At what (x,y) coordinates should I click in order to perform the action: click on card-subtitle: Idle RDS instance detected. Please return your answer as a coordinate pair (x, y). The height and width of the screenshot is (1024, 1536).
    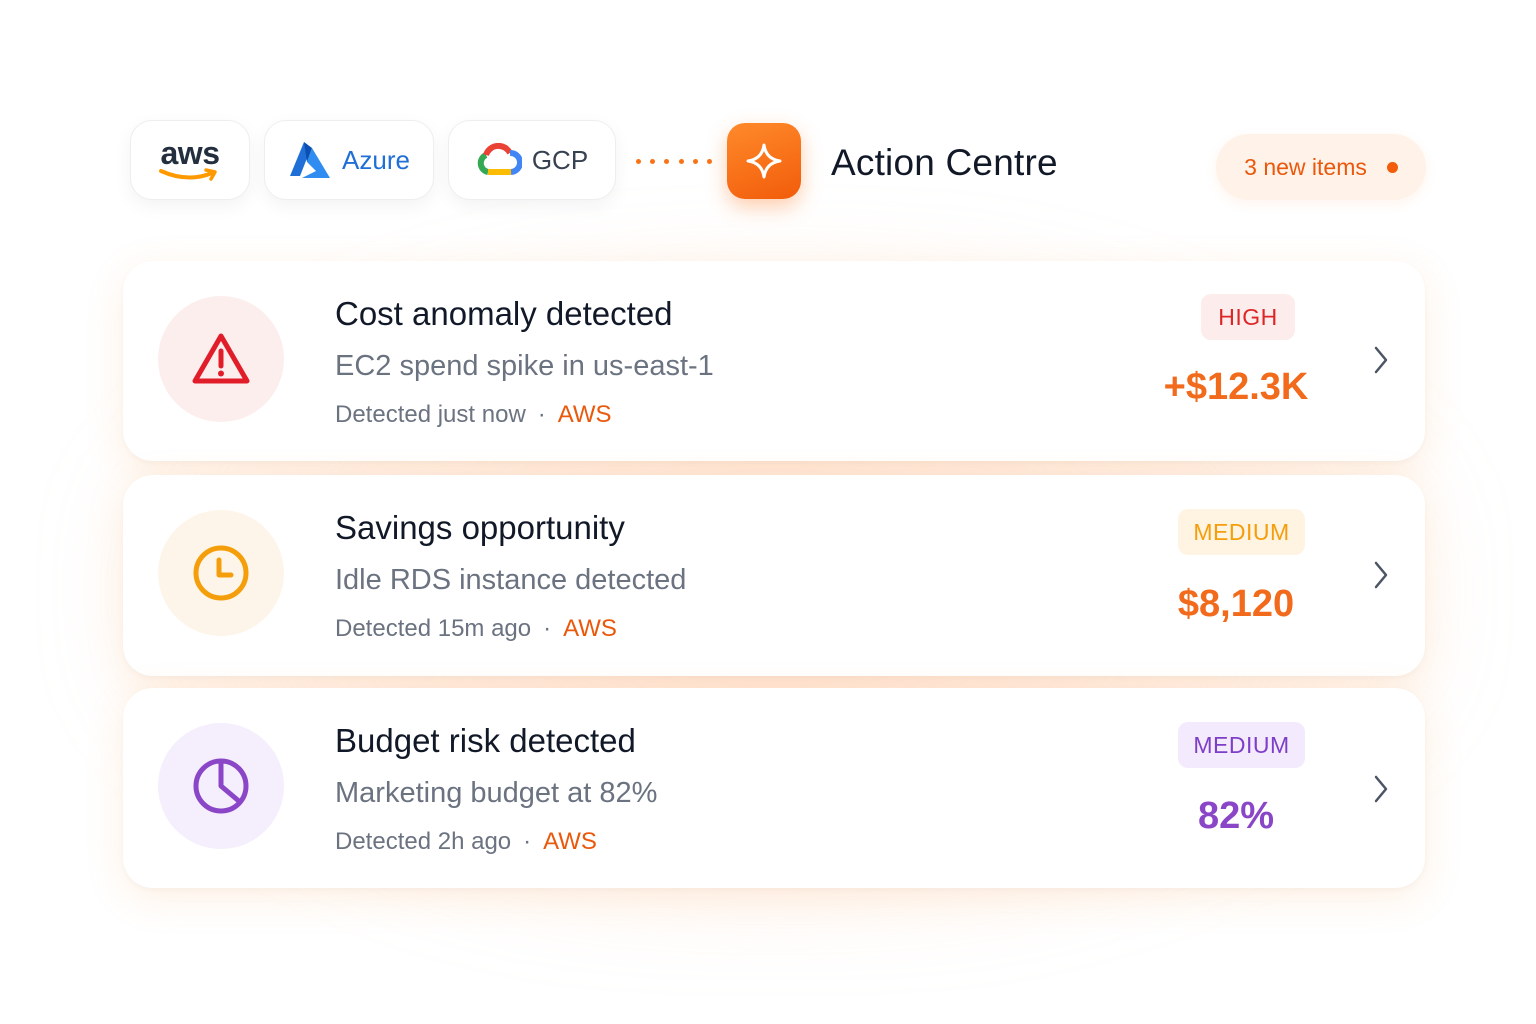
    Looking at the image, I should click on (511, 580).